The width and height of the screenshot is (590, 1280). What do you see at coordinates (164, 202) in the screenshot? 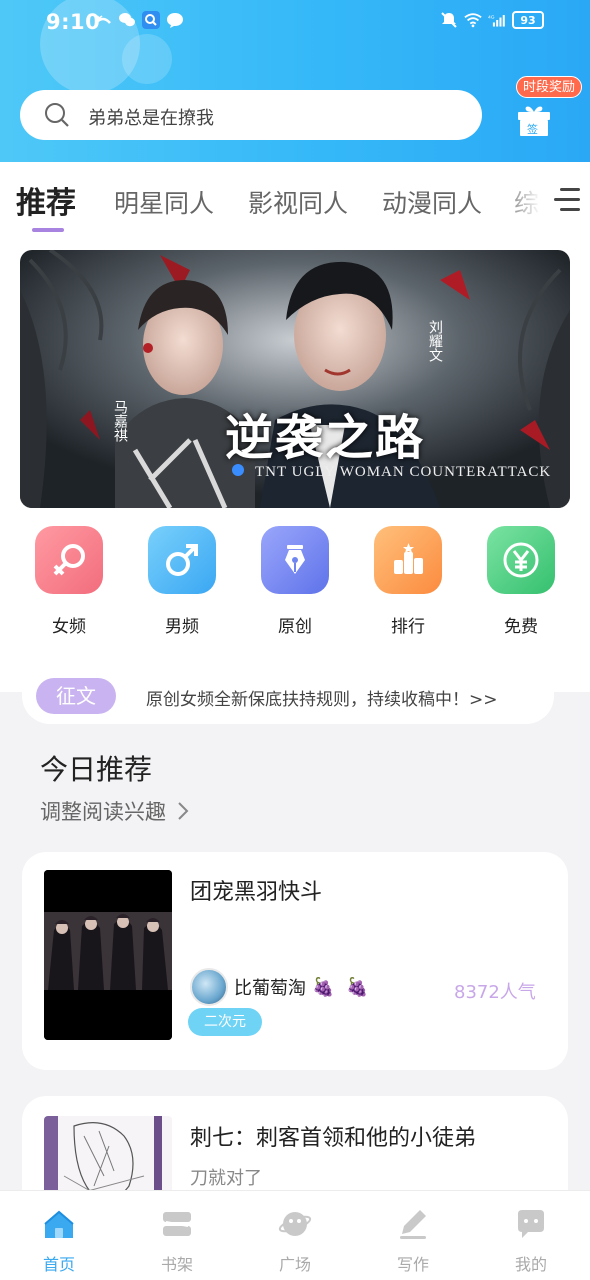
I see `tab-star-fanfic: 明星同人` at bounding box center [164, 202].